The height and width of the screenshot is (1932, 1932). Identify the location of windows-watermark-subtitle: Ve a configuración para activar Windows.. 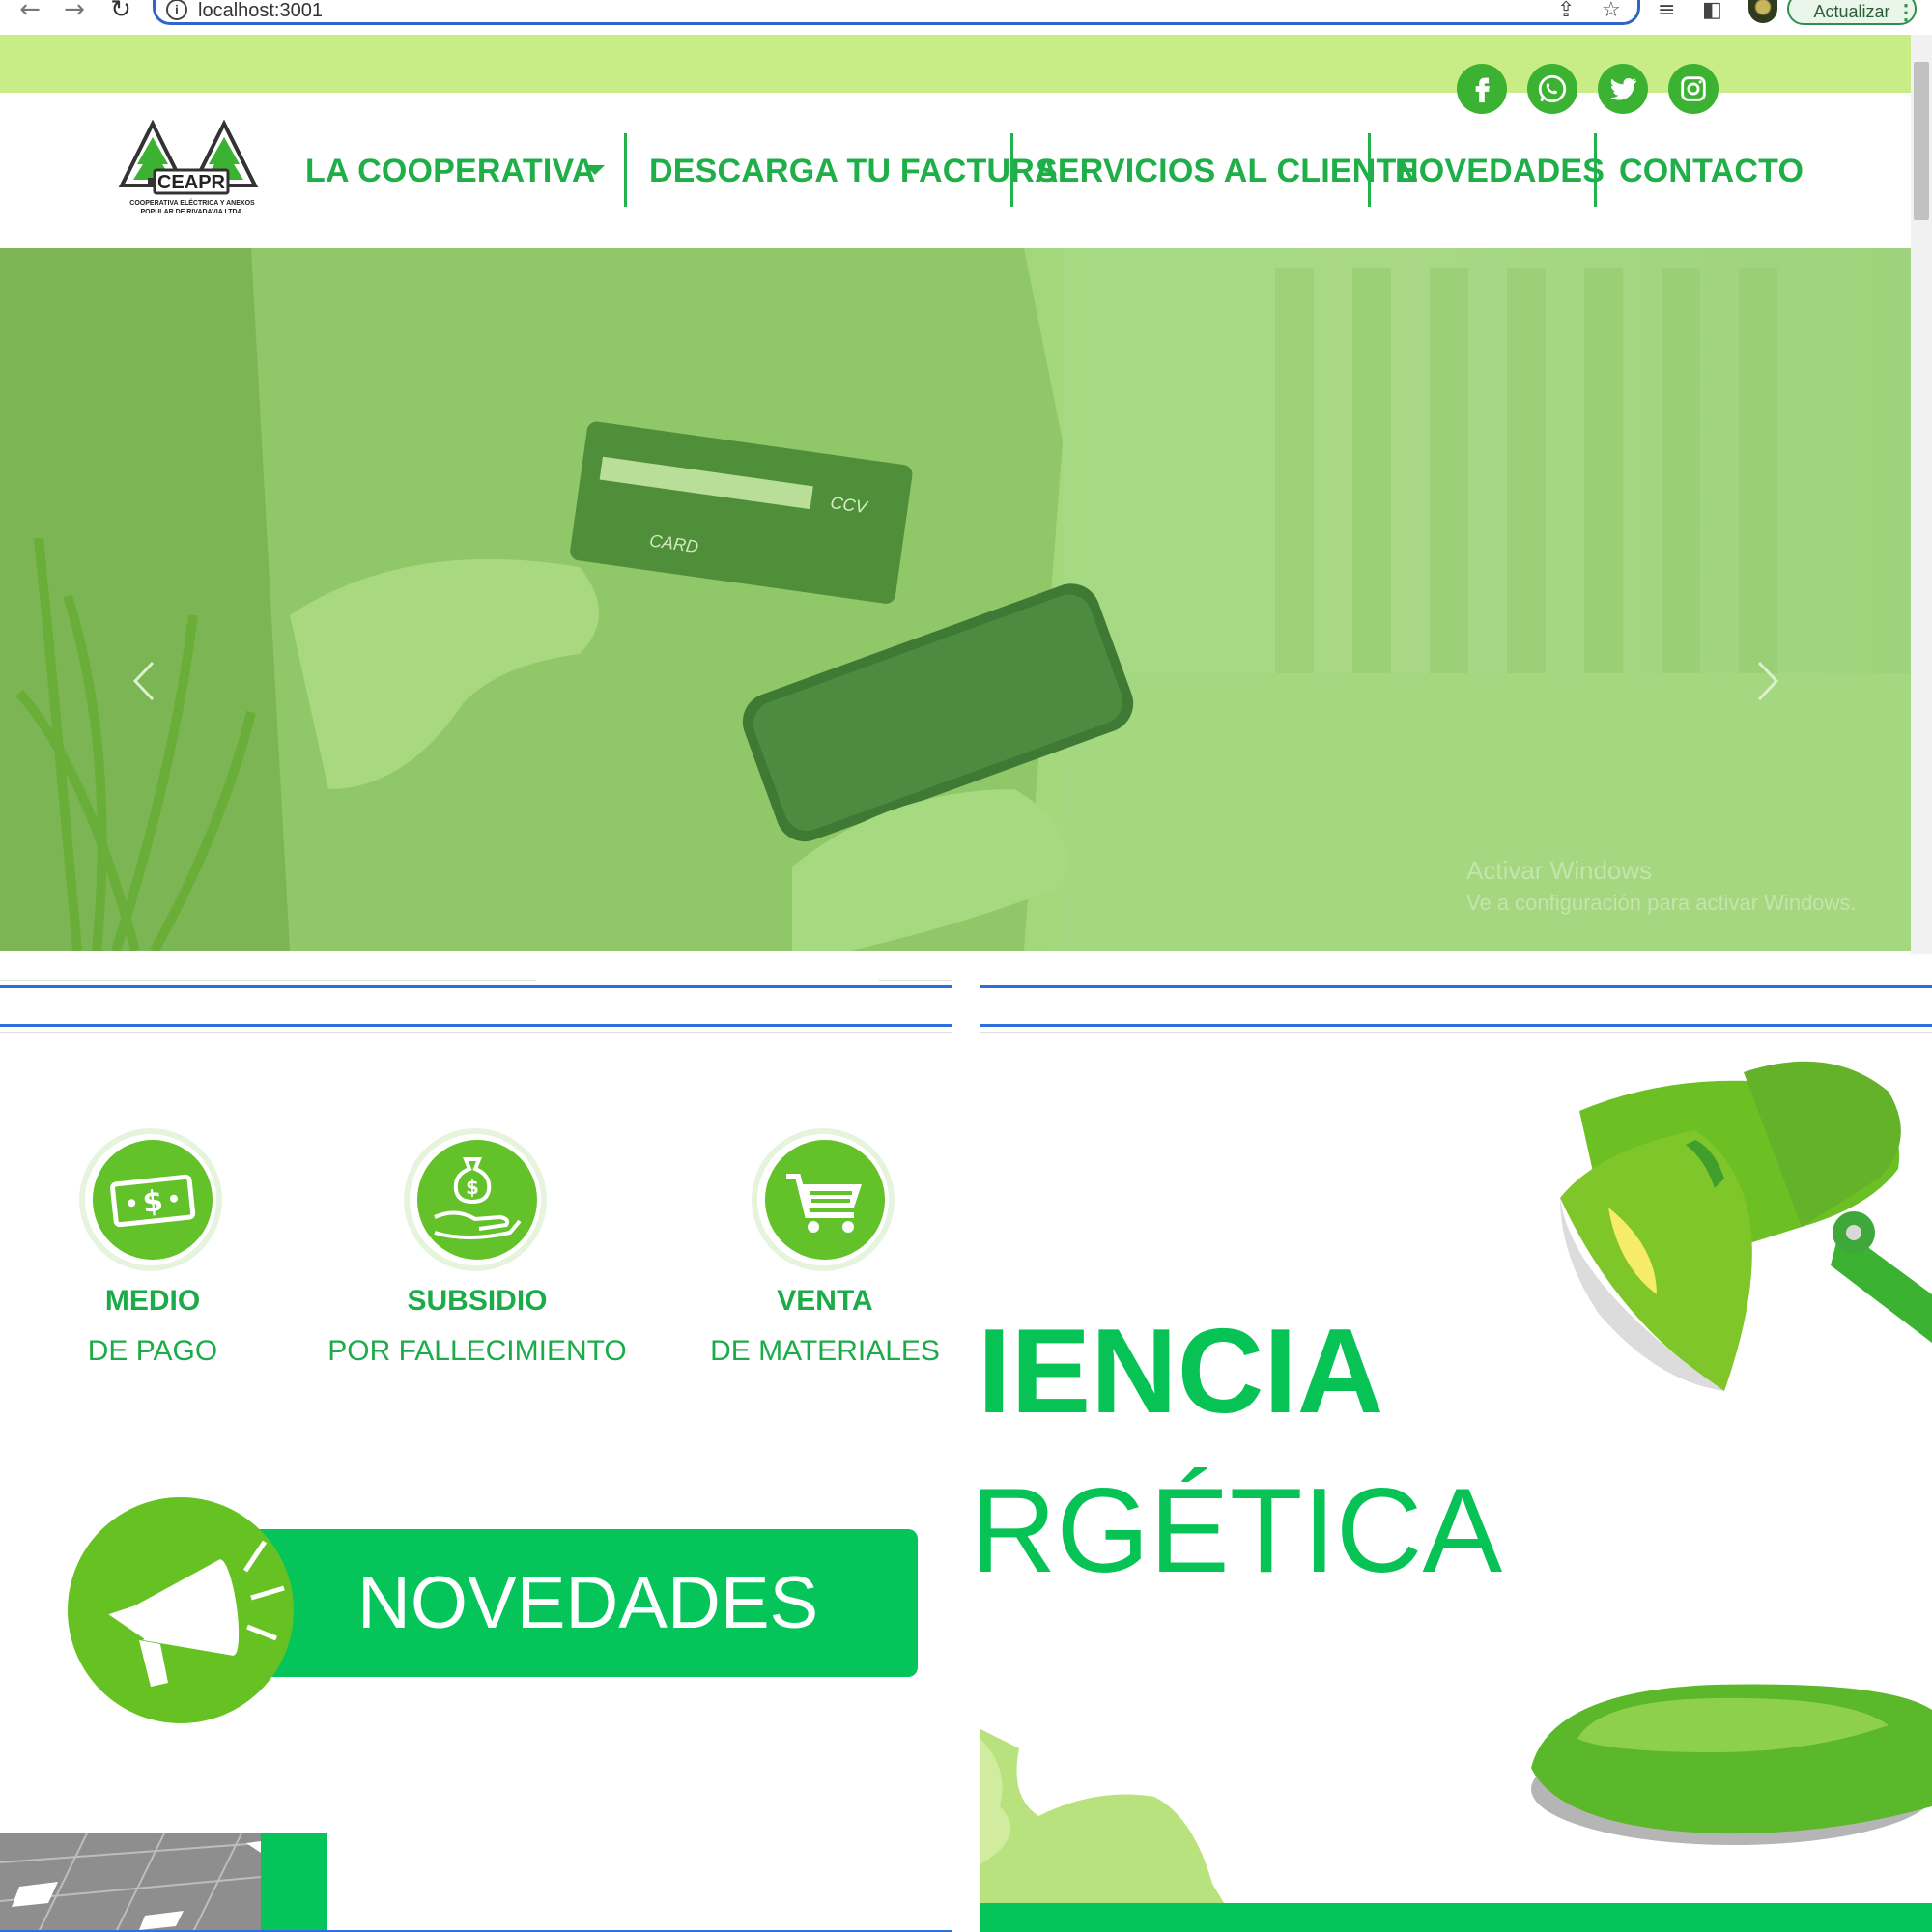
(1661, 903).